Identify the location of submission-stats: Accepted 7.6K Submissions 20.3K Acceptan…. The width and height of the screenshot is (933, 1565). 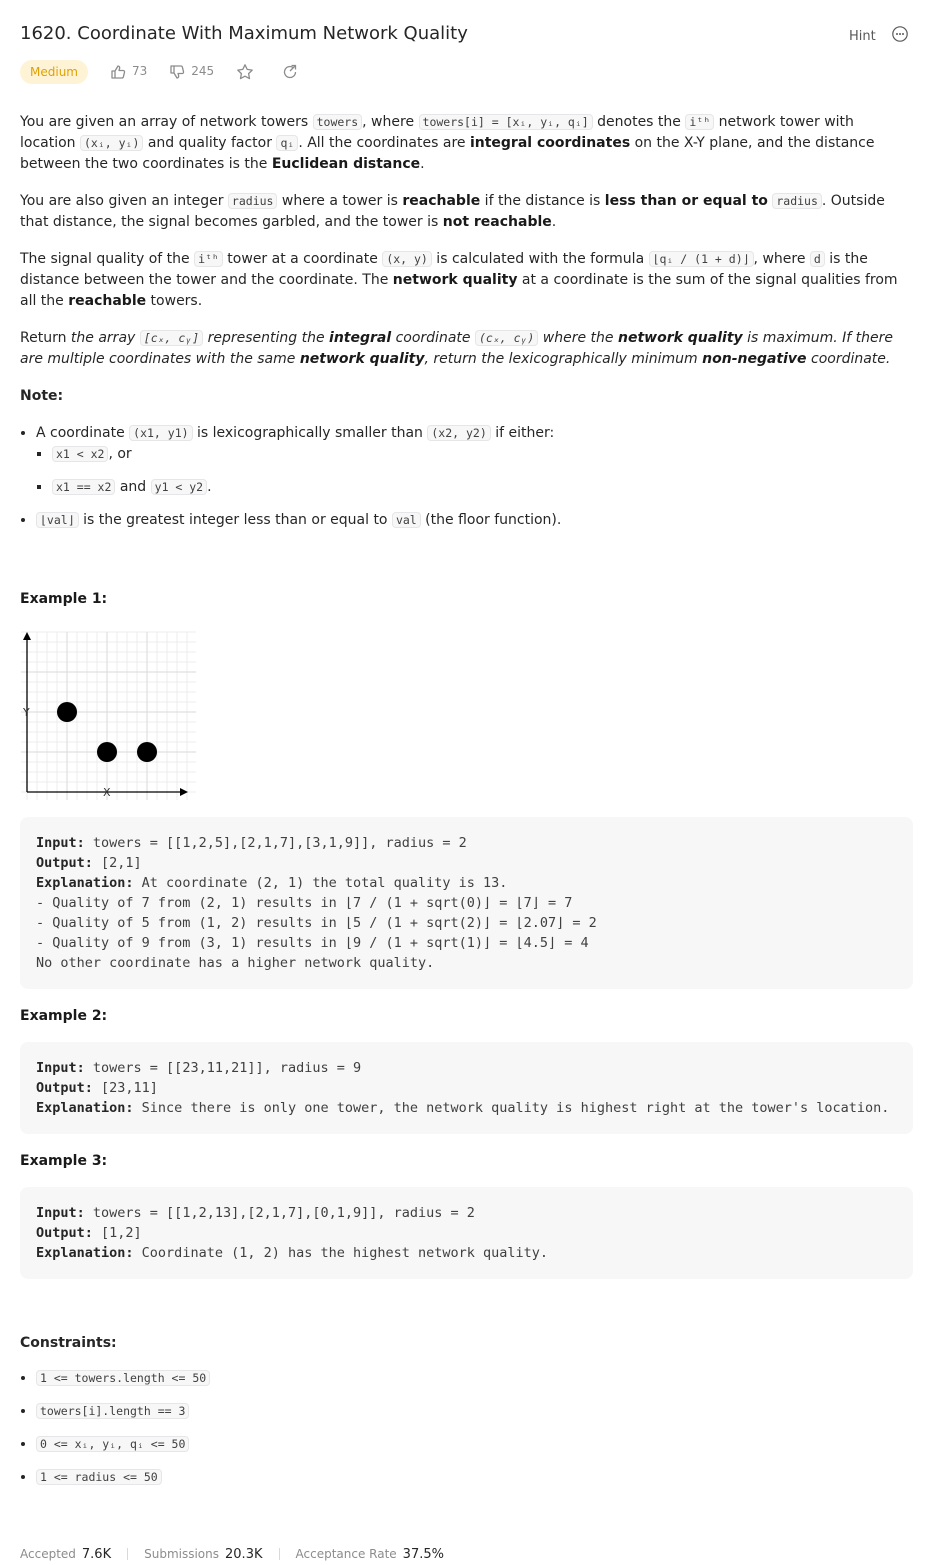
(232, 1554).